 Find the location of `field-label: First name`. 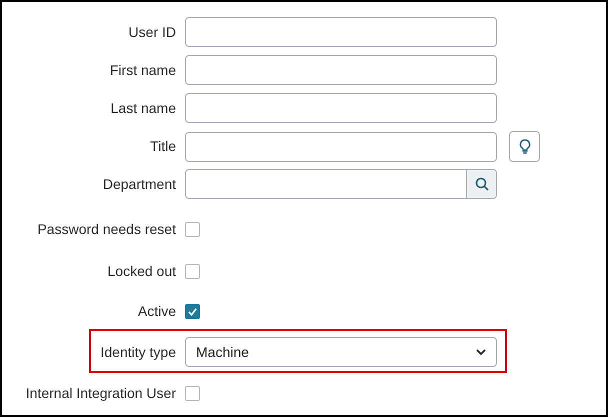

field-label: First name is located at coordinates (143, 70).